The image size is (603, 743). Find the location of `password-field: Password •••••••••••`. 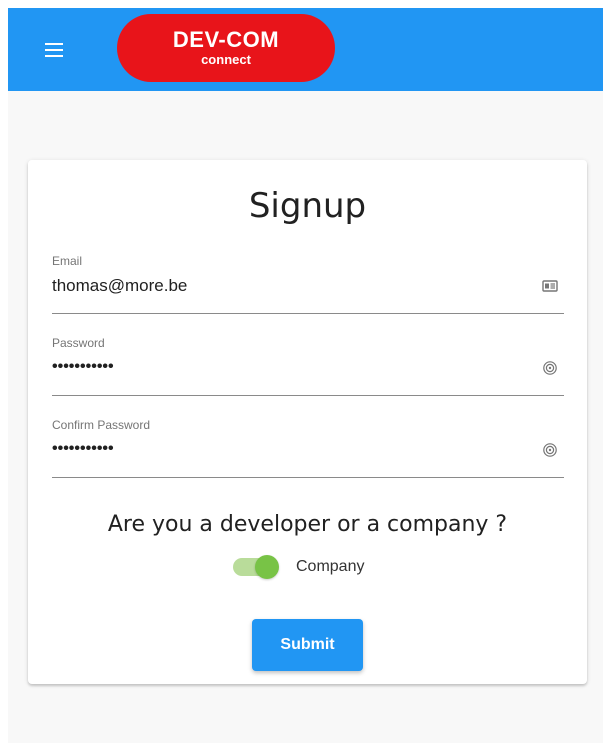

password-field: Password ••••••••••• is located at coordinates (308, 366).